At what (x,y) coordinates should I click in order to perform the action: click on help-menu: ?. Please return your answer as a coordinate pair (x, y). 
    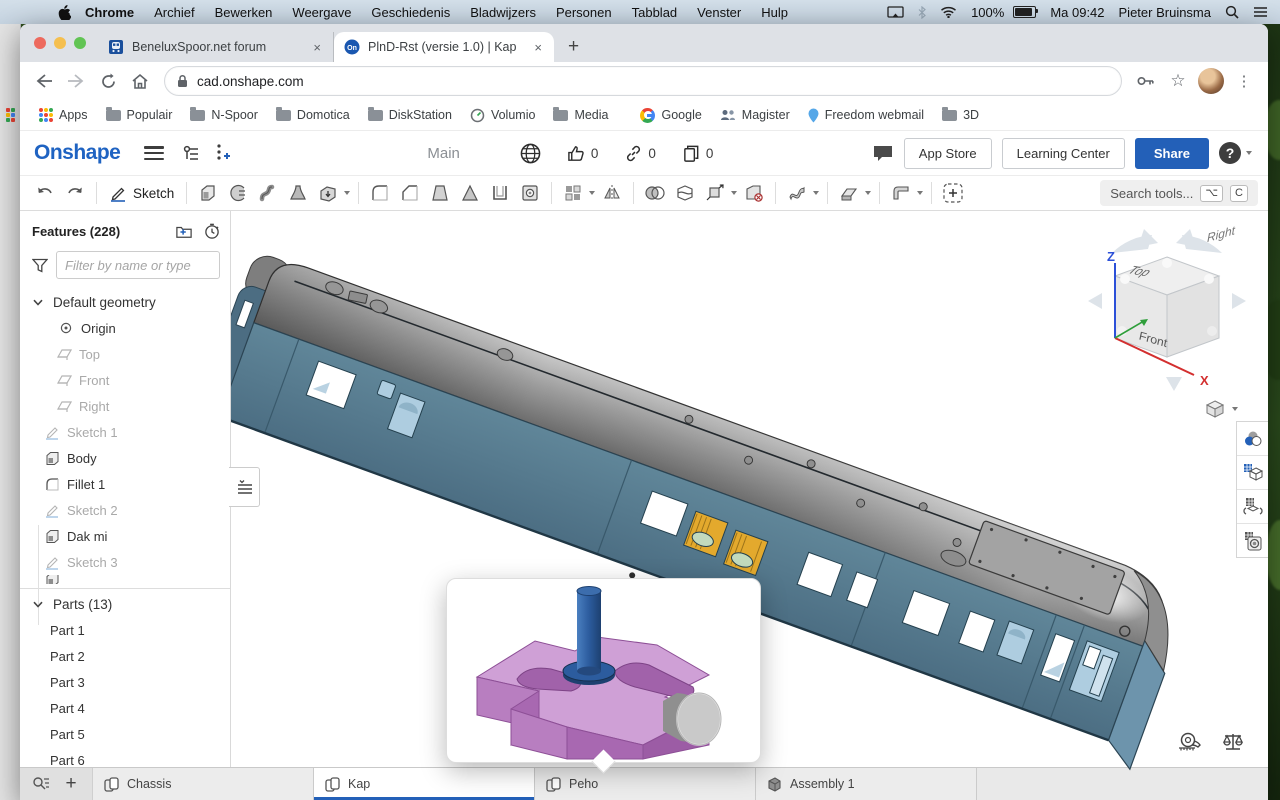
    Looking at the image, I should click on (1236, 153).